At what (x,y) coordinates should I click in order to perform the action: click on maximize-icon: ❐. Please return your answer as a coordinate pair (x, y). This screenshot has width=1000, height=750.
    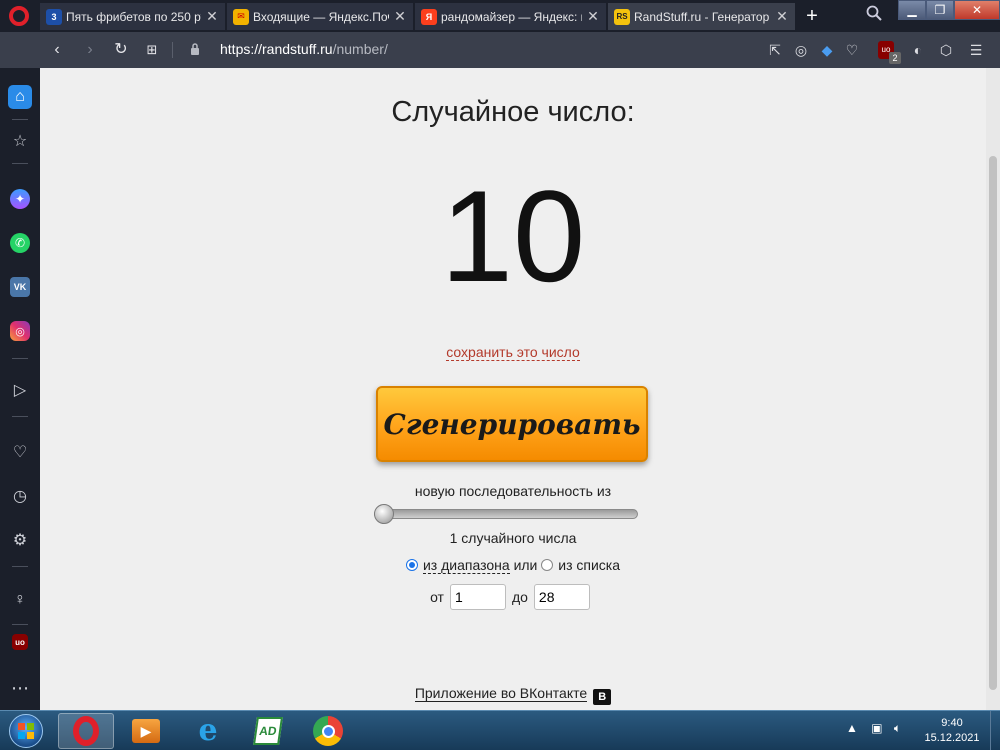
    Looking at the image, I should click on (940, 10).